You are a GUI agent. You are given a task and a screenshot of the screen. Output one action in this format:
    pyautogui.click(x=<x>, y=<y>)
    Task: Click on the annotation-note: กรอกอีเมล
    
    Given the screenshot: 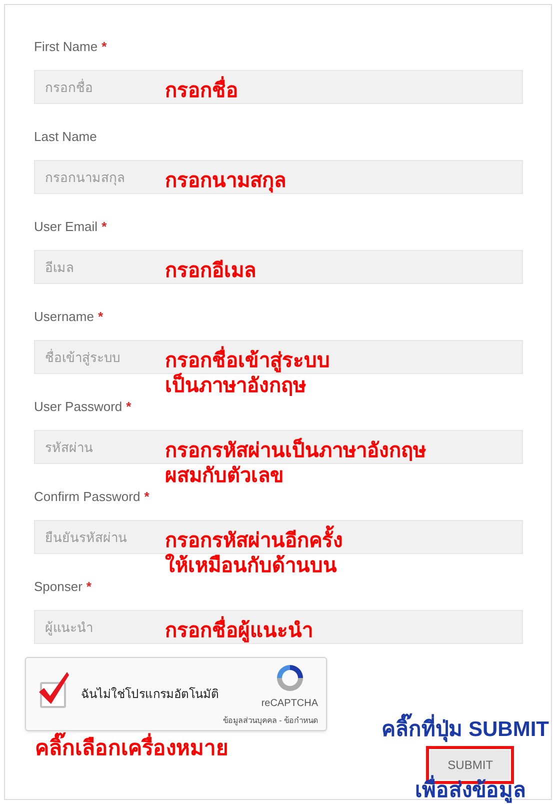 What is the action you would take?
    pyautogui.click(x=210, y=271)
    